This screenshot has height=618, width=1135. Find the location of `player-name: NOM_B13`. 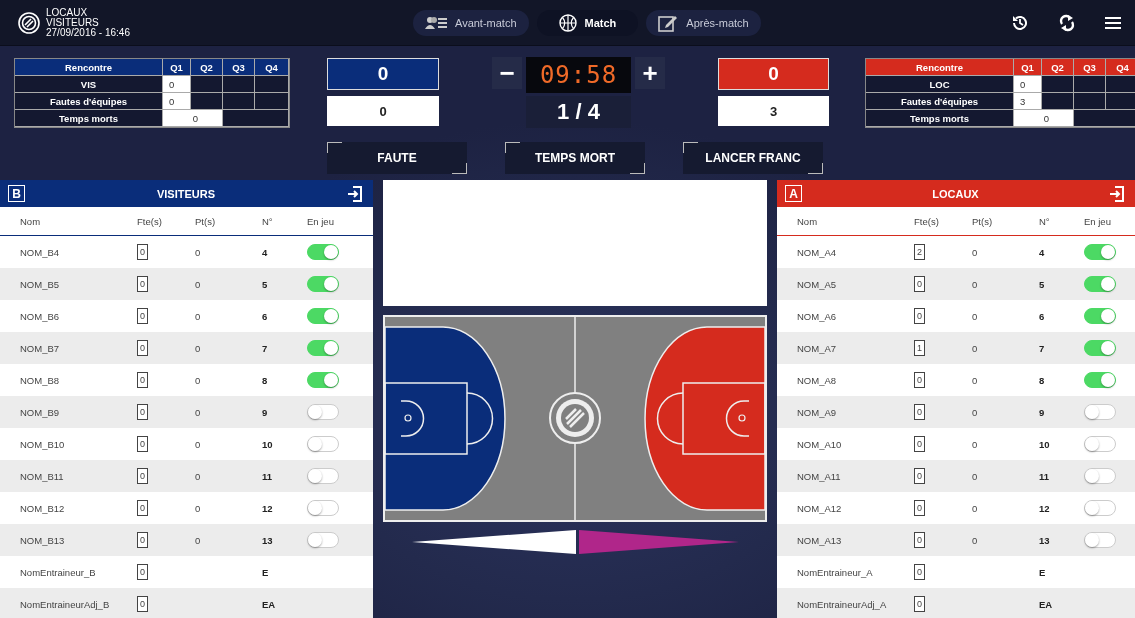

player-name: NOM_B13 is located at coordinates (43, 540).